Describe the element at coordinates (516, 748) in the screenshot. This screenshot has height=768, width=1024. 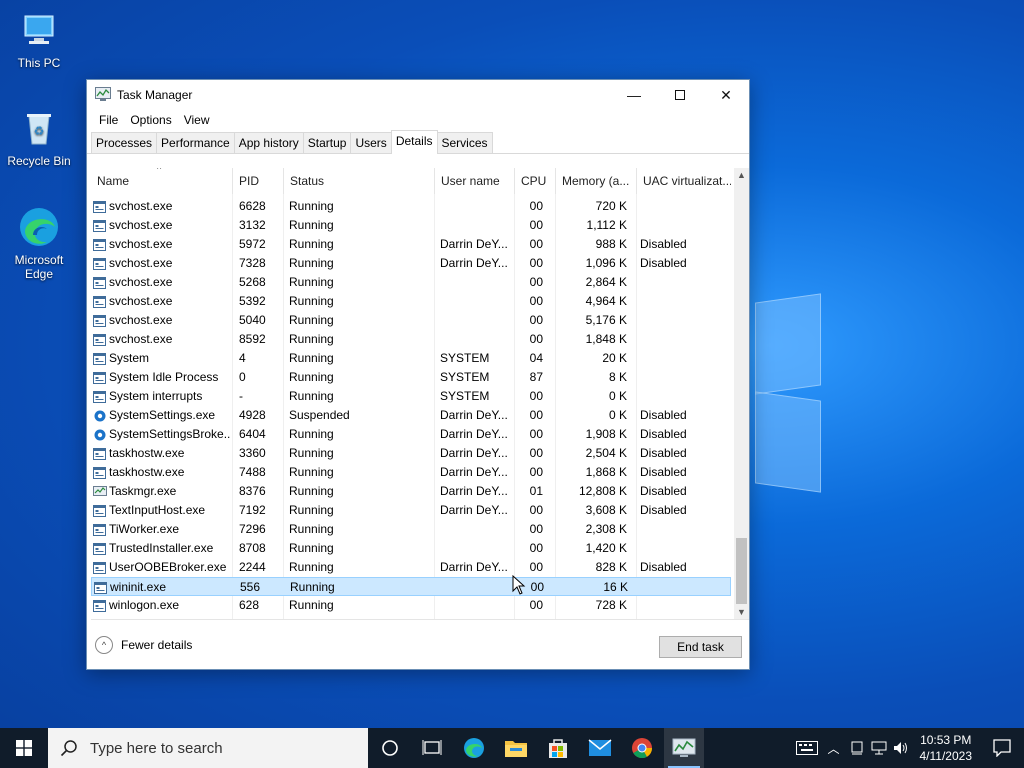
I see `taskbar-file-explorer` at that location.